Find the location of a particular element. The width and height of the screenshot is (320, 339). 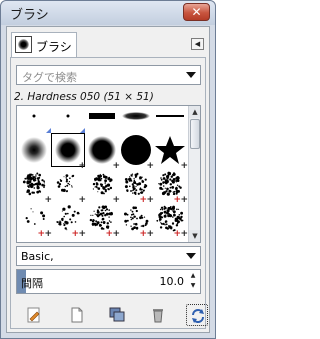

scroll-down-icon: ▼ is located at coordinates (194, 236).